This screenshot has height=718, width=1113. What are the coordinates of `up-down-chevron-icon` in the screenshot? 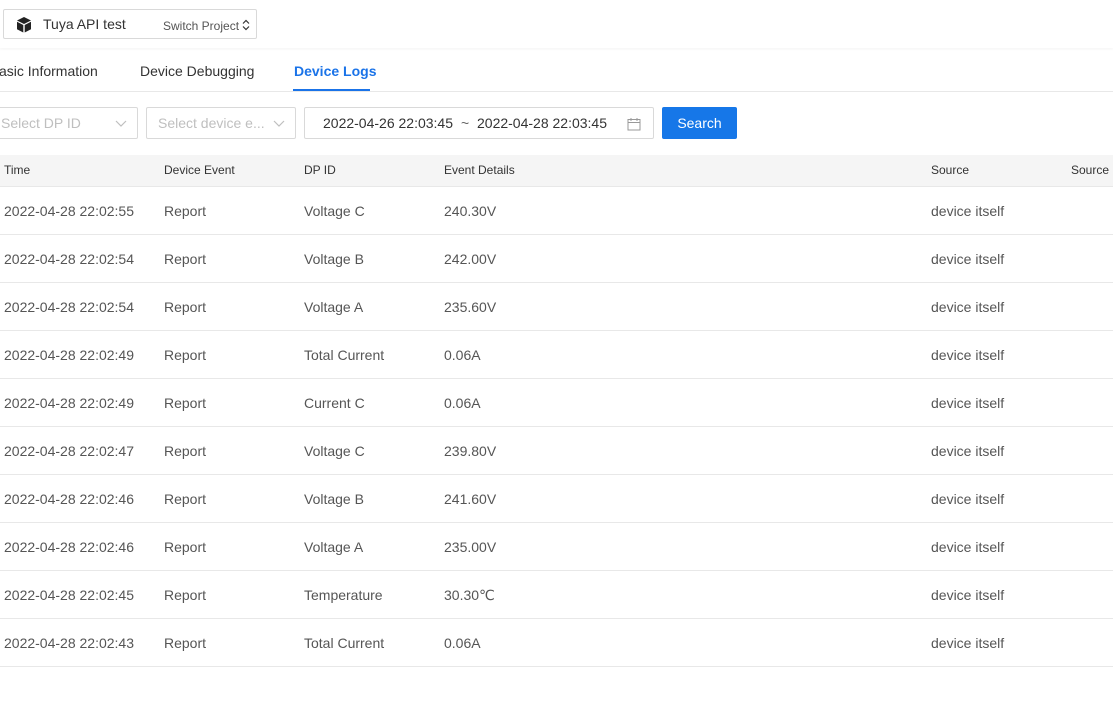 It's located at (246, 25).